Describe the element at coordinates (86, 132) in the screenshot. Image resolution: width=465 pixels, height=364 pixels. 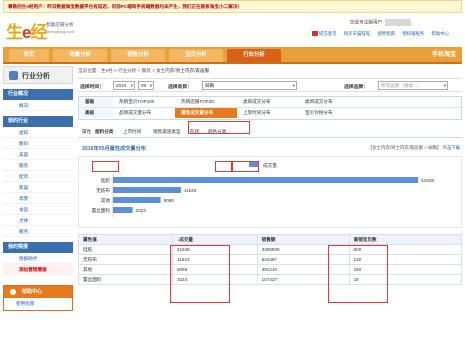
I see `subtab: 属性` at that location.